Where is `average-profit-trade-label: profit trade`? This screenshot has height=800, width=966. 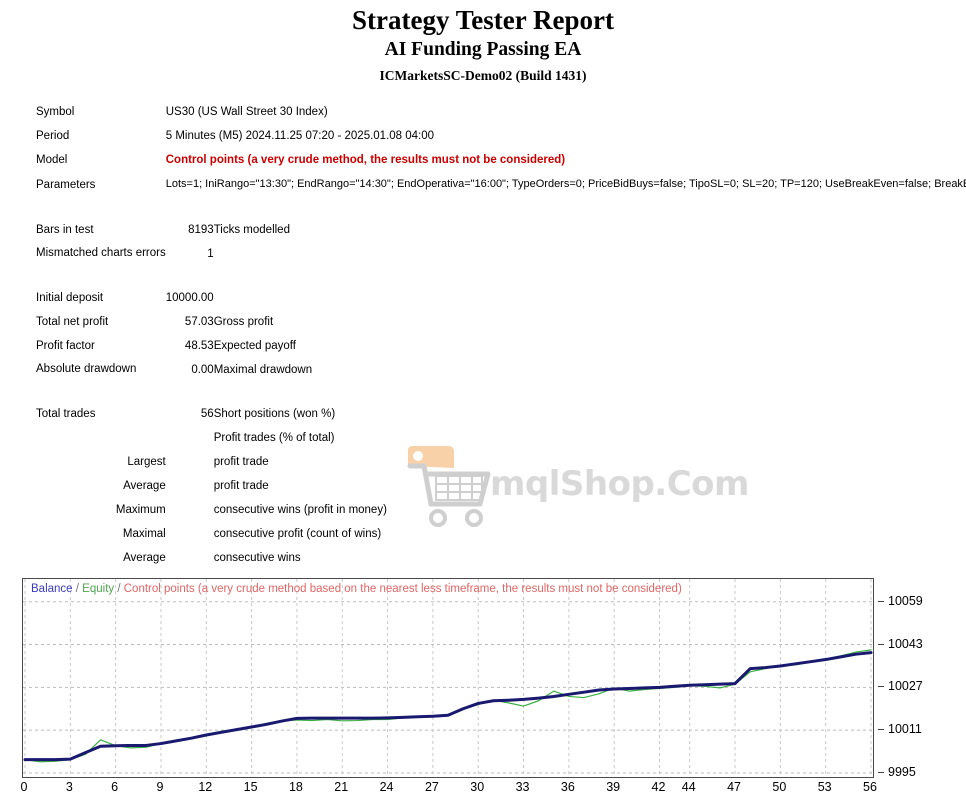
average-profit-trade-label: profit trade is located at coordinates (241, 485).